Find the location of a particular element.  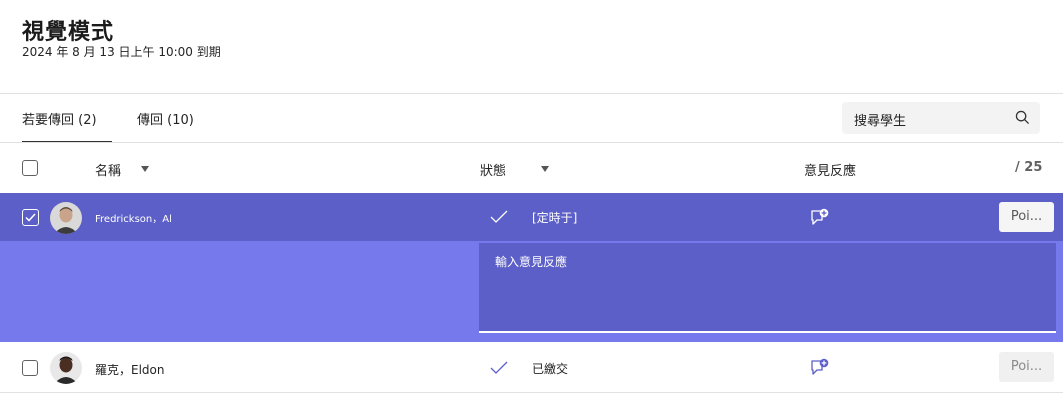

row-checkbox-checked is located at coordinates (30, 217).